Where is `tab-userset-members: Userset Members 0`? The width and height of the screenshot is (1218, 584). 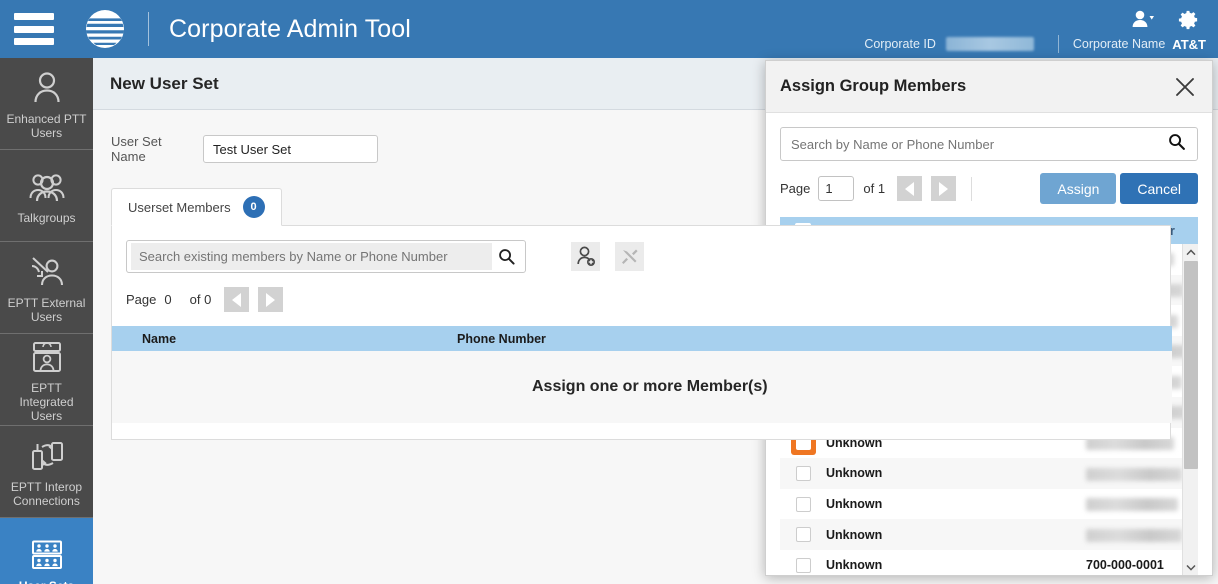 tab-userset-members: Userset Members 0 is located at coordinates (196, 207).